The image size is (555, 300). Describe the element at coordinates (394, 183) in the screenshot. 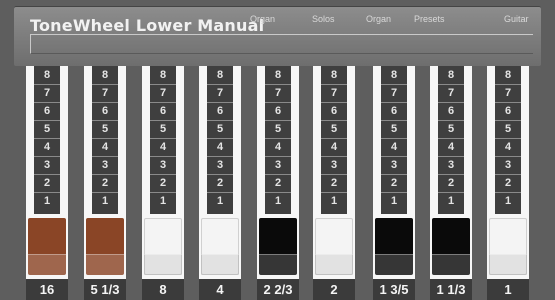

I see `drawbar-7: 8 7 6 5 4 3 2 1 1 3/5` at that location.